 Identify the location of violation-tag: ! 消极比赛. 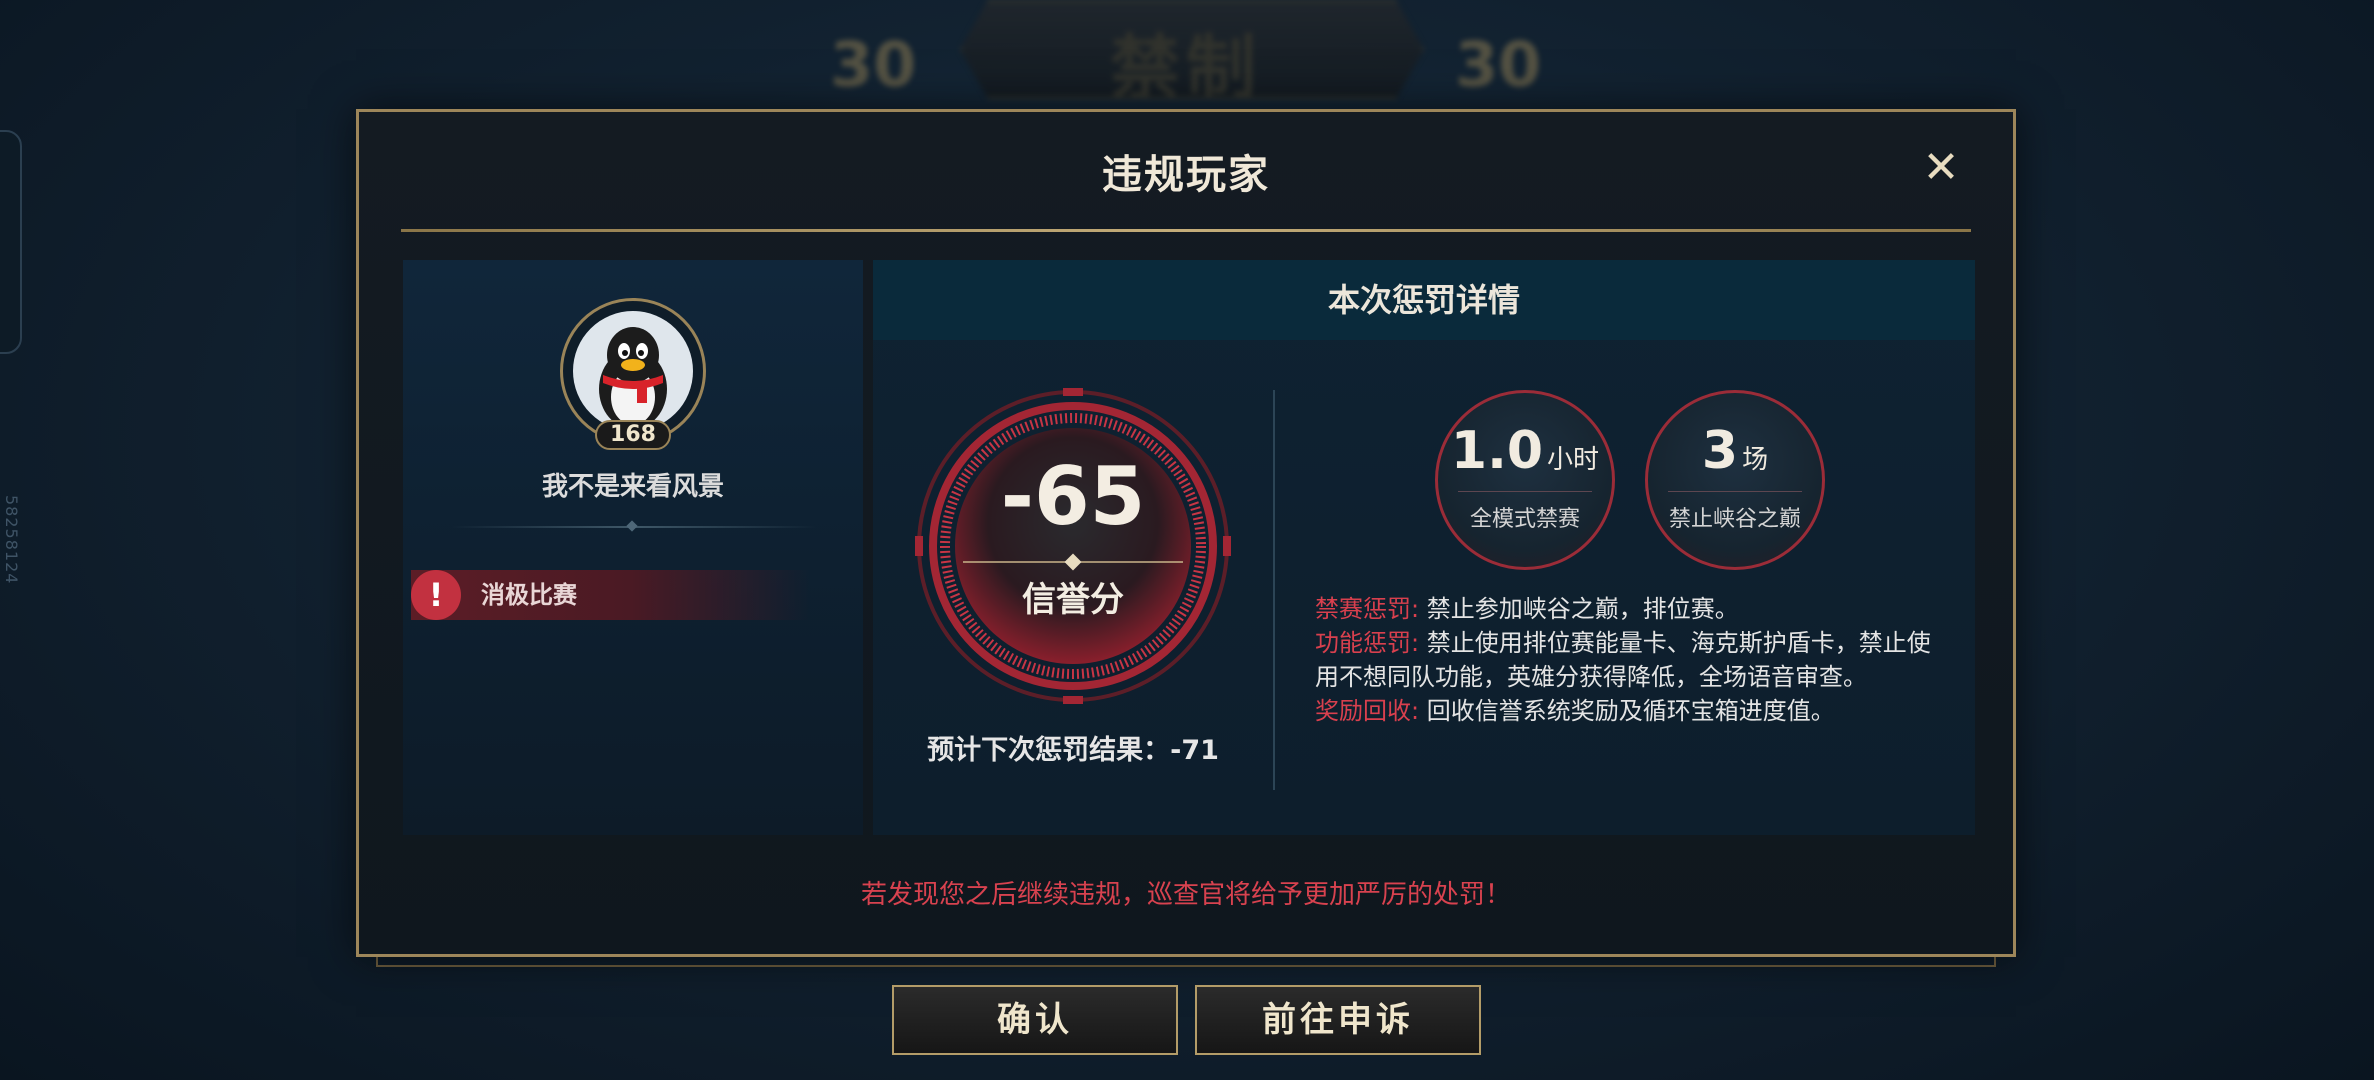
(611, 595).